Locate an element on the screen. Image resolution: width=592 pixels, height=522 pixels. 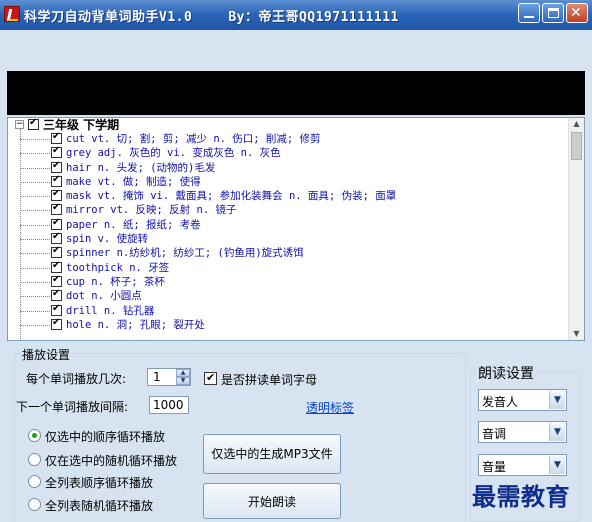
scroll-thumb is located at coordinates (576, 146).